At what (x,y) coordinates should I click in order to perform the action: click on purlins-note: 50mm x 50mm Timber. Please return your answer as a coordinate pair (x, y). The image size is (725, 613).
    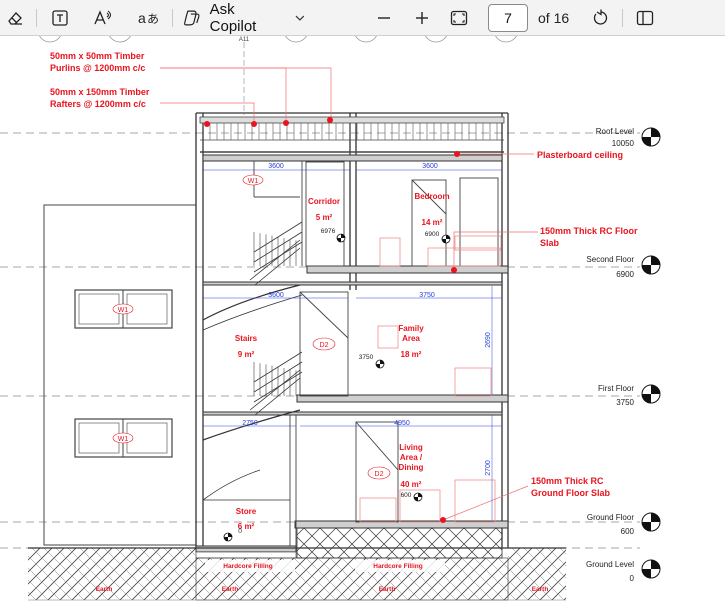
    Looking at the image, I should click on (97, 56).